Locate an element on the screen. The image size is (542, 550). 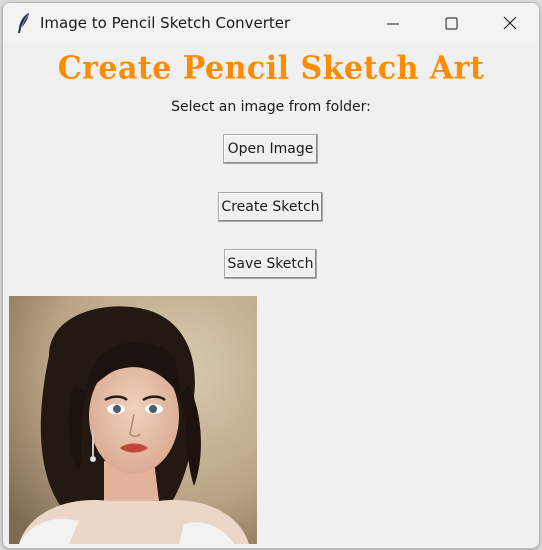
close-icon is located at coordinates (510, 23).